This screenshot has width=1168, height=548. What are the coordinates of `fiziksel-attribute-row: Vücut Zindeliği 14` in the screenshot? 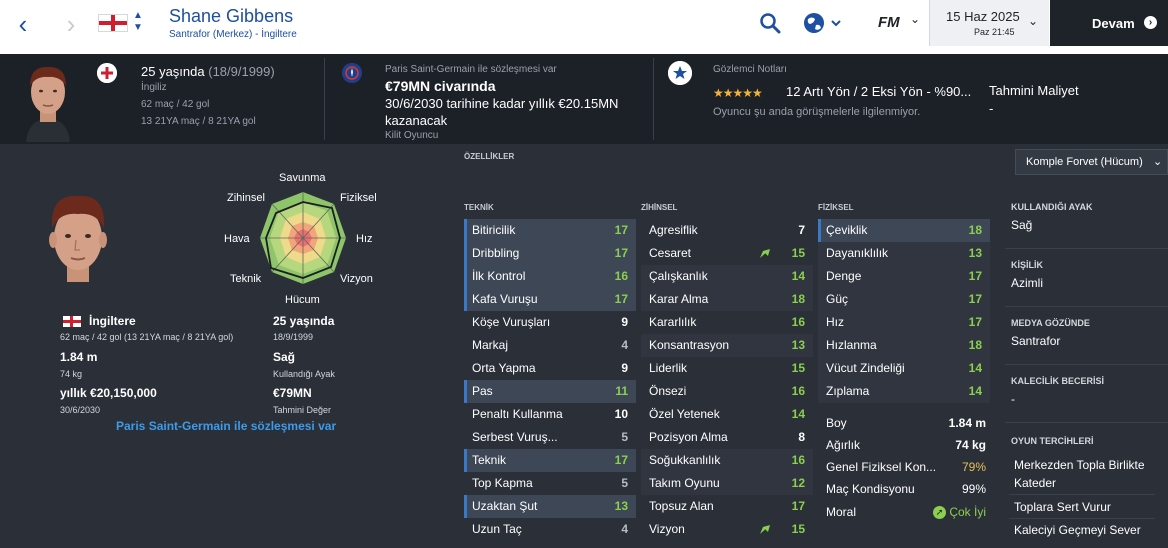 It's located at (904, 368).